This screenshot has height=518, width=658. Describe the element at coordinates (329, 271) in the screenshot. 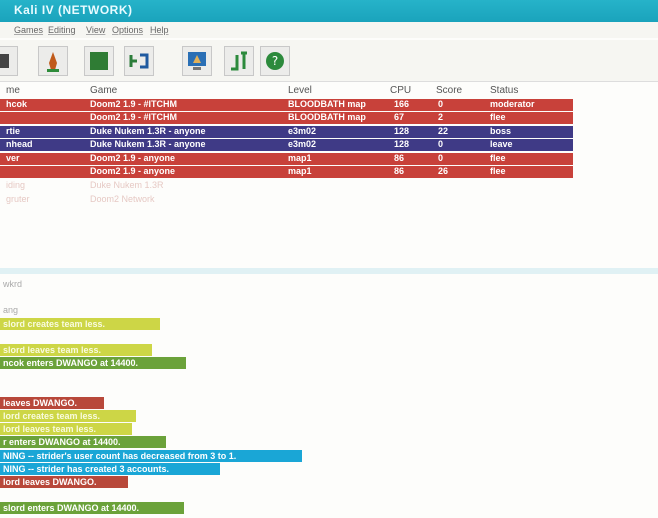

I see `pane-divider` at that location.